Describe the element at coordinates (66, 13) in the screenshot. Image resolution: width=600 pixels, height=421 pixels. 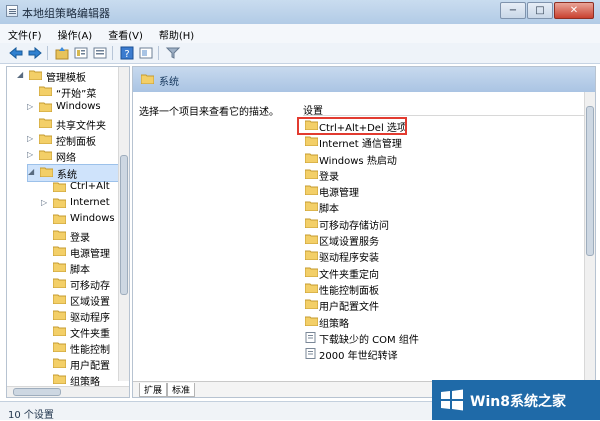
I see `window-title: 本地组策略编辑器` at that location.